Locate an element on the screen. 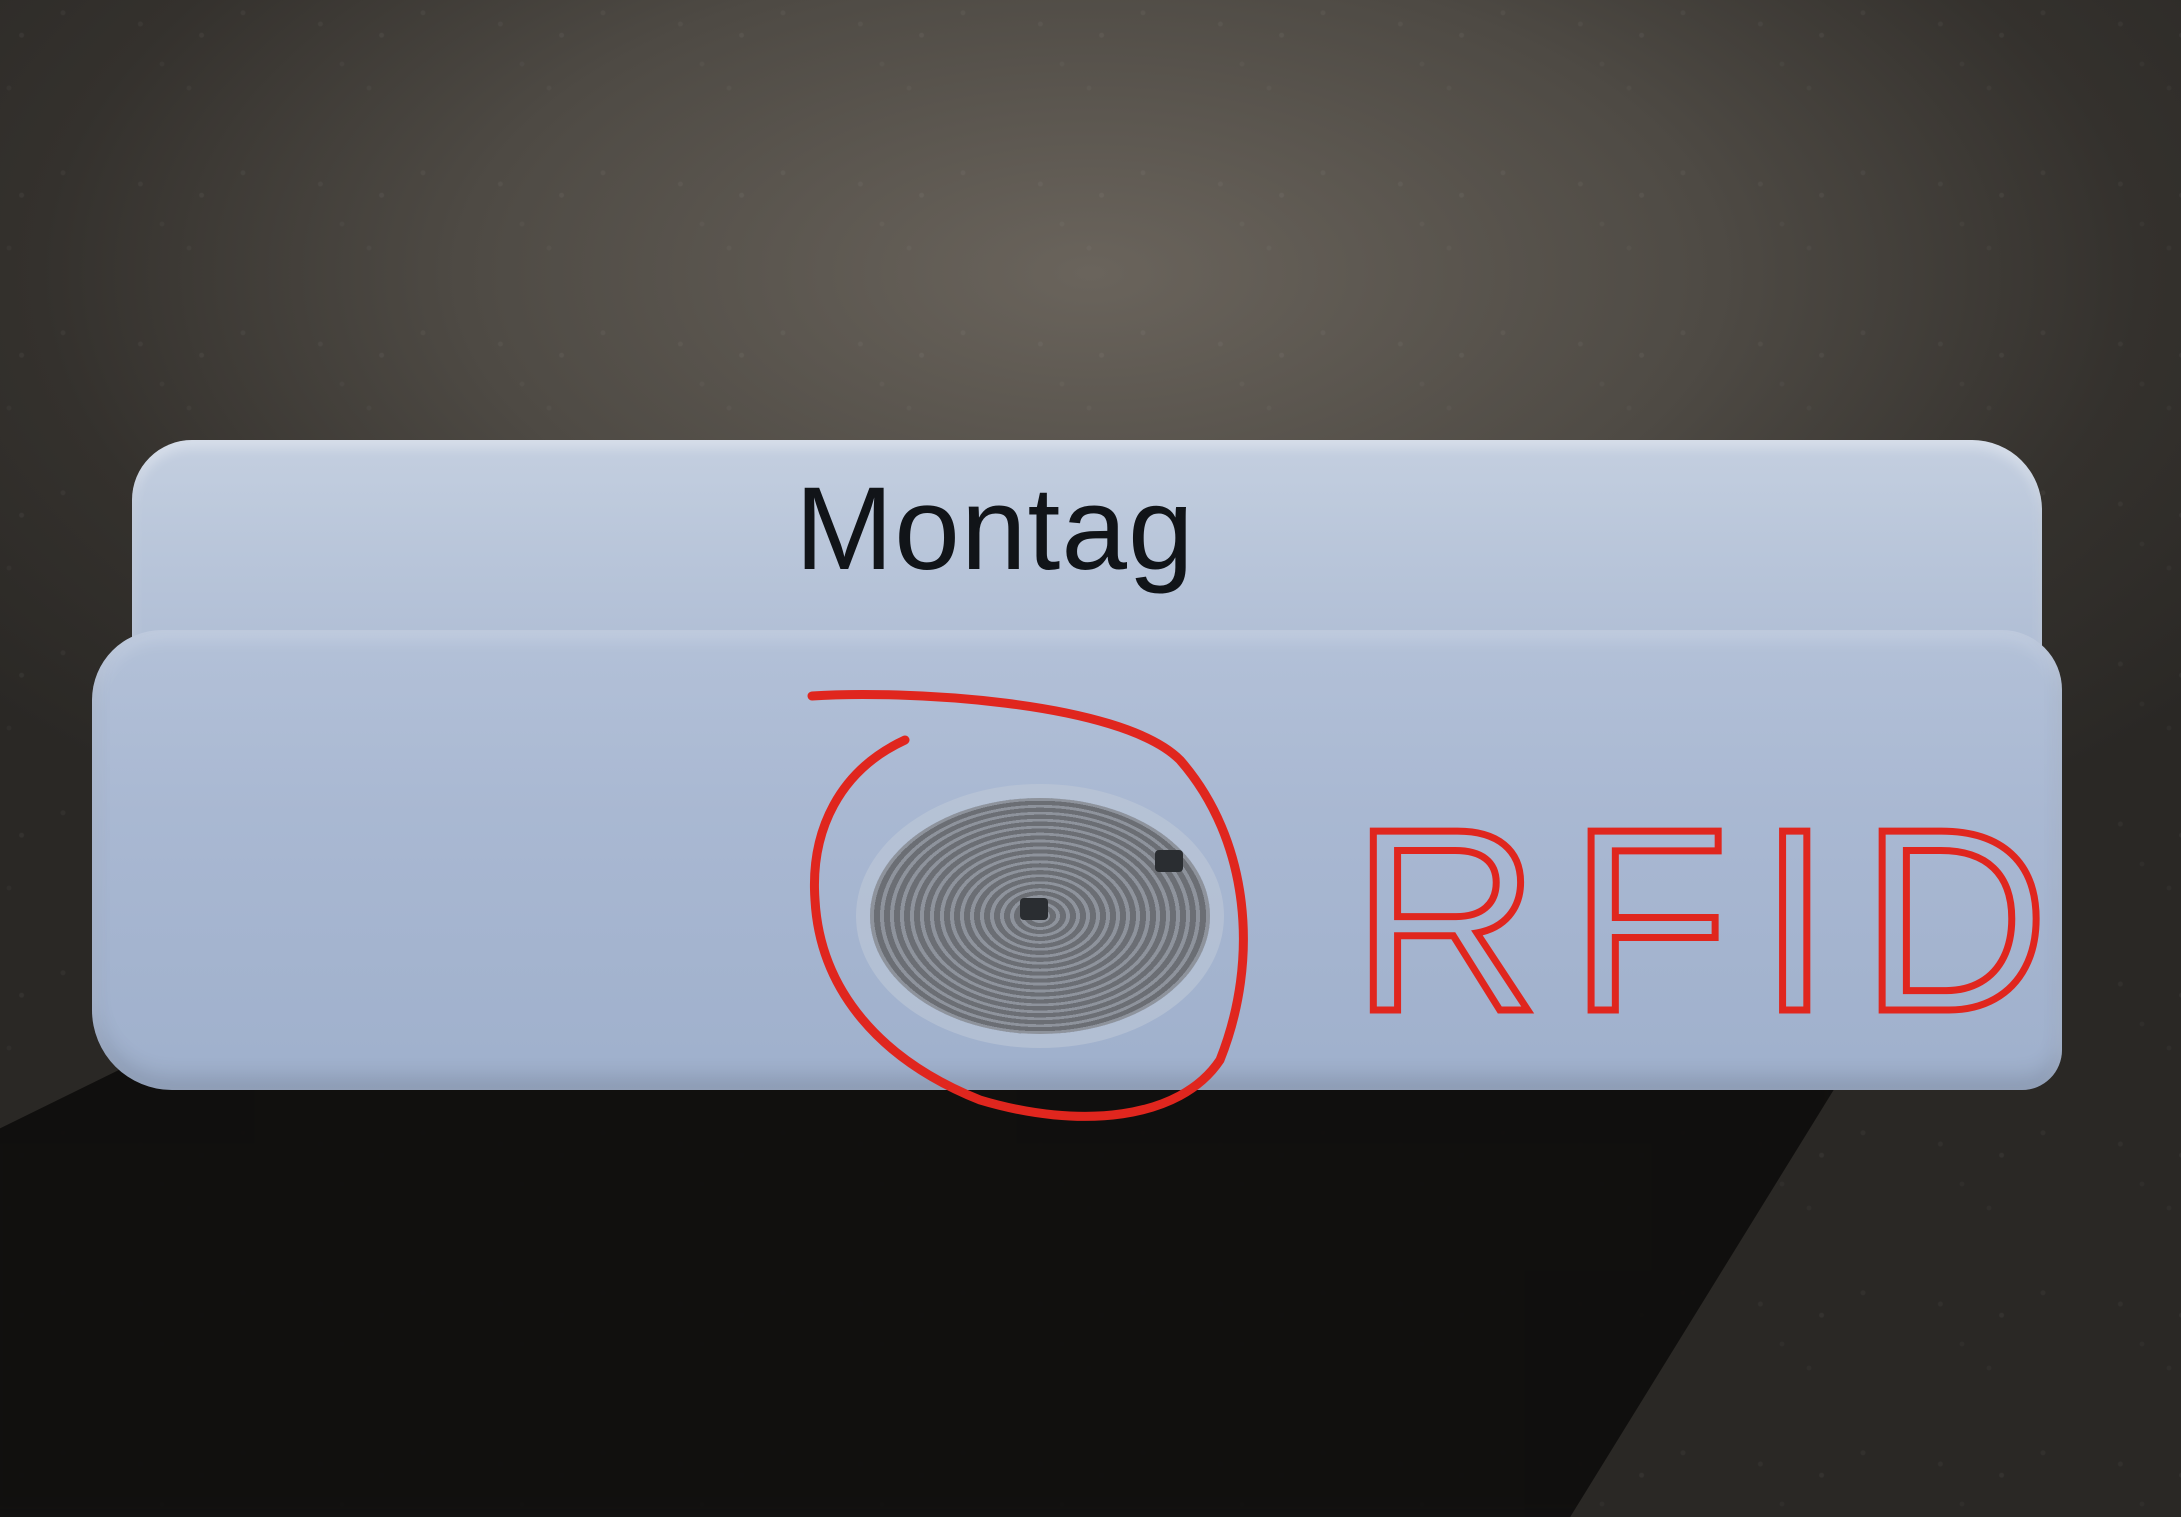  rfid-contact-pad is located at coordinates (1169, 861).